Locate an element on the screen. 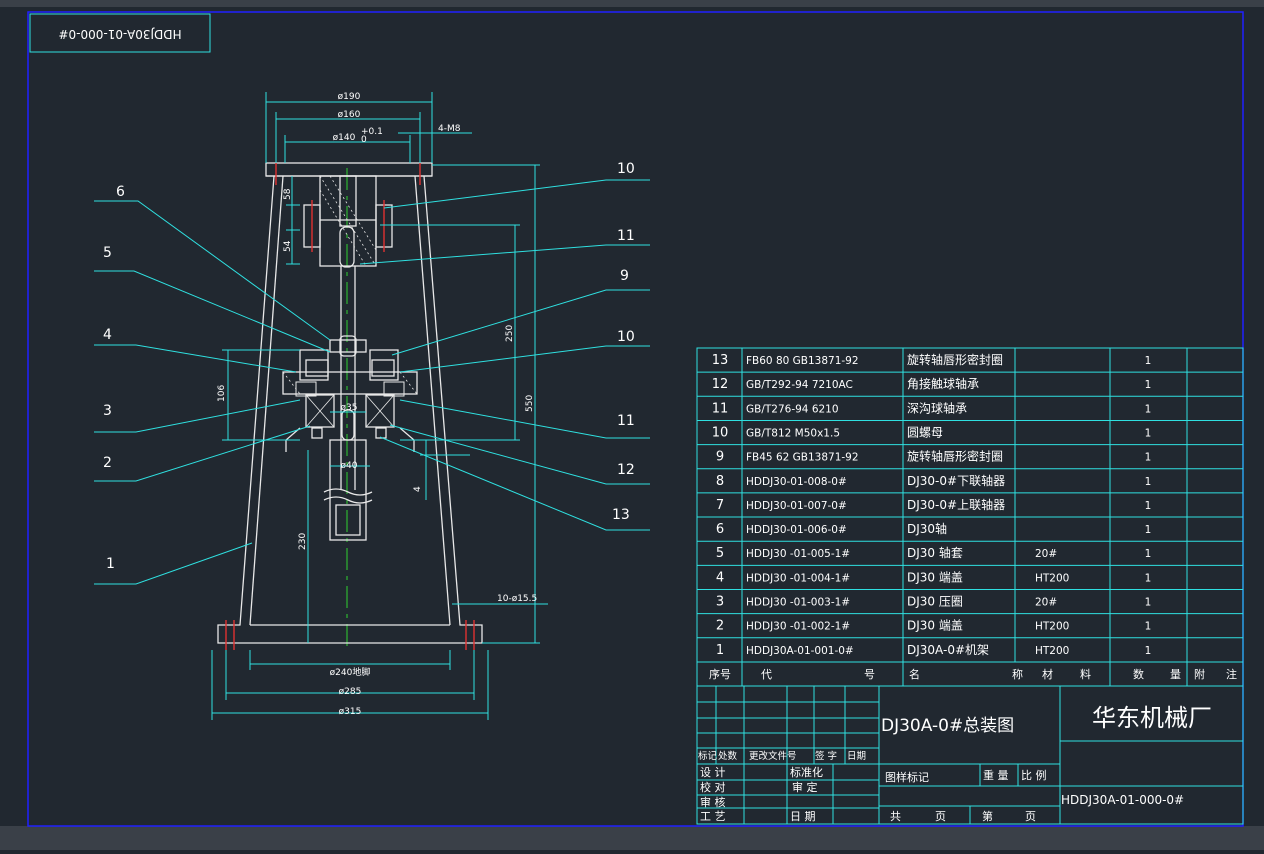 Image resolution: width=1264 pixels, height=854 pixels. rev-label-file: 更改文件号 is located at coordinates (773, 756).